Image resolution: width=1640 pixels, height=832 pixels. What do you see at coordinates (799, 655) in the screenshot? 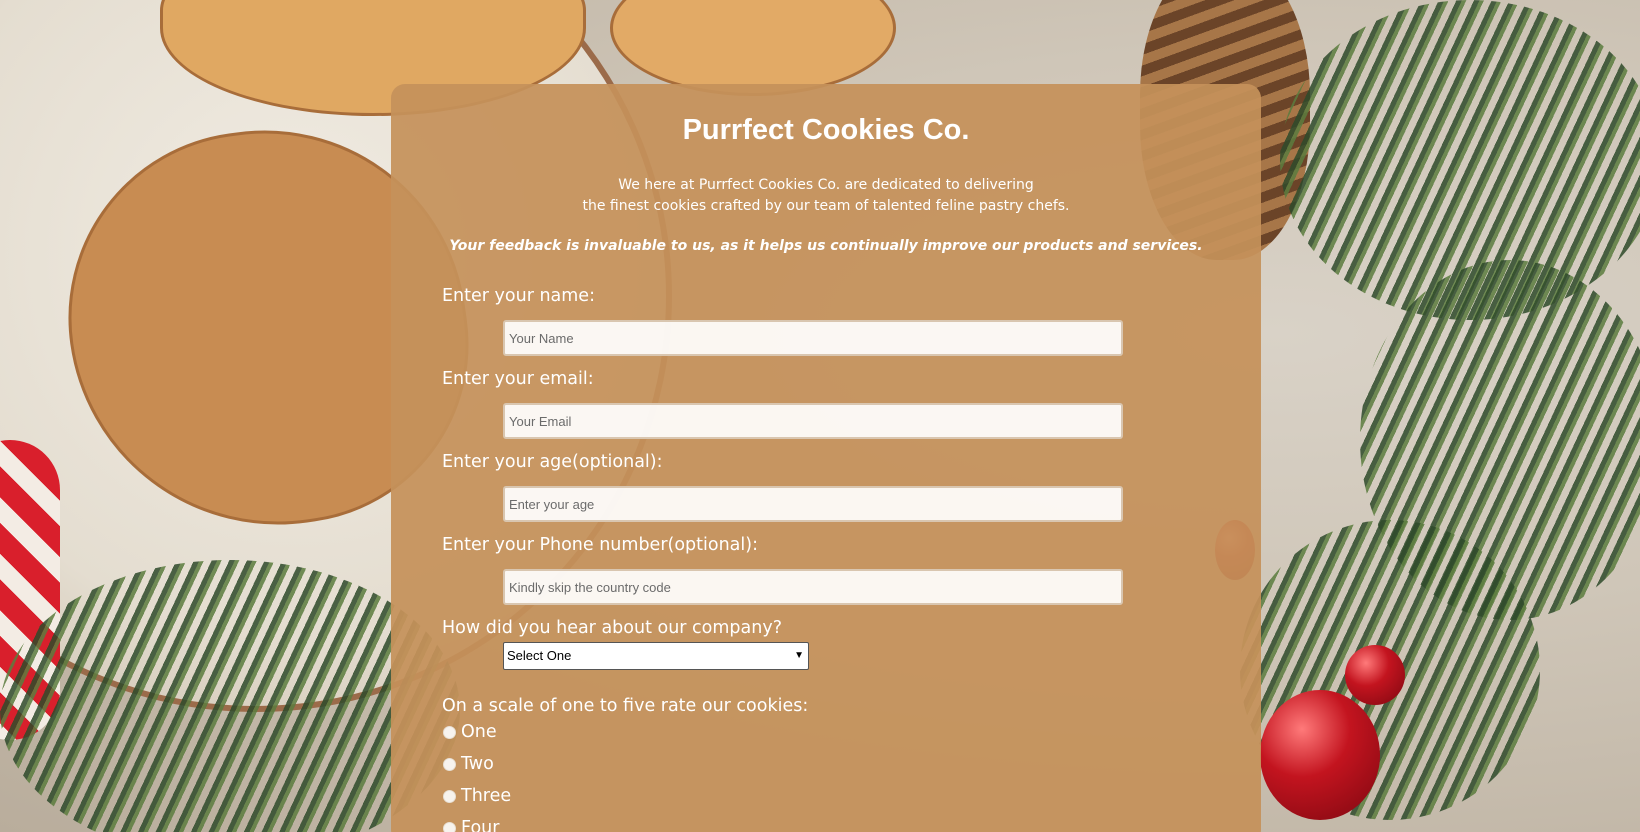
I see `chevron-down-icon: ▼` at bounding box center [799, 655].